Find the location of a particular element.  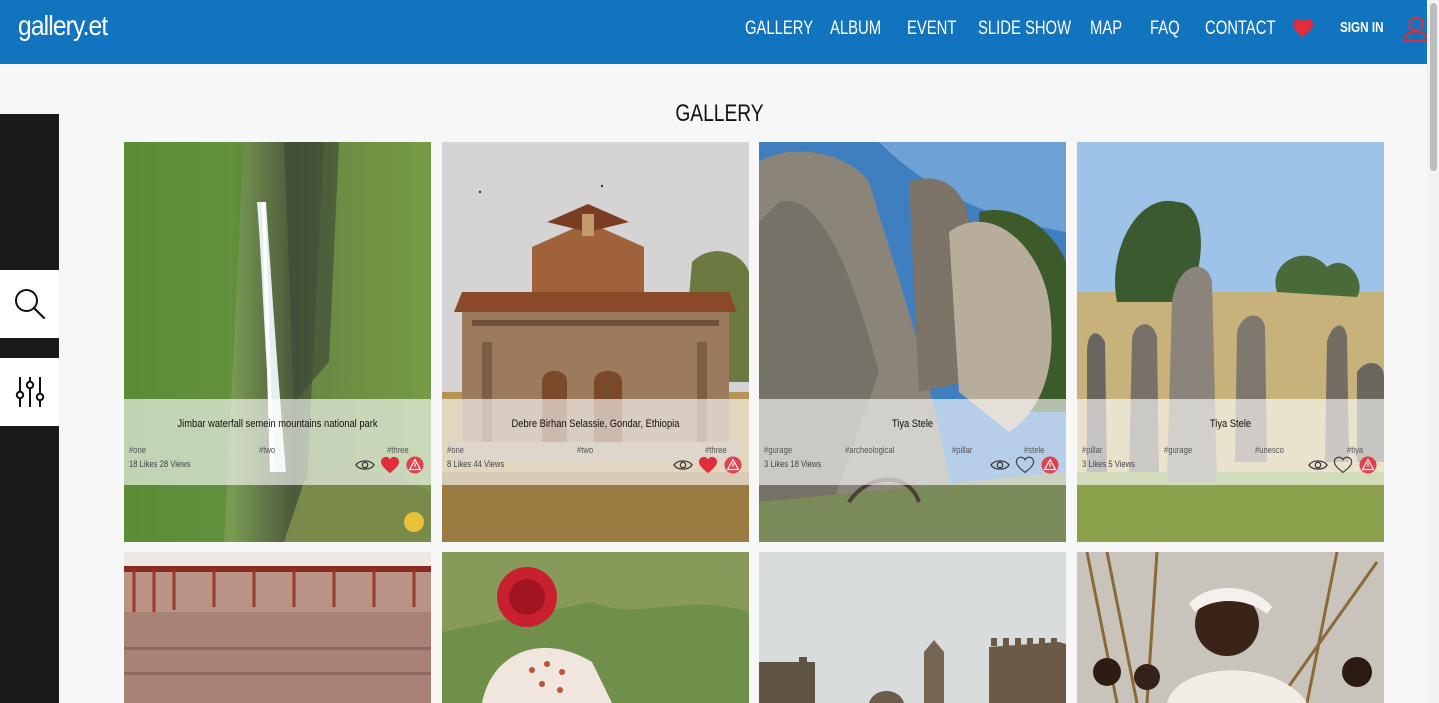

card-tags: #pillar #gurage #unesco #tiya is located at coordinates (1224, 450).